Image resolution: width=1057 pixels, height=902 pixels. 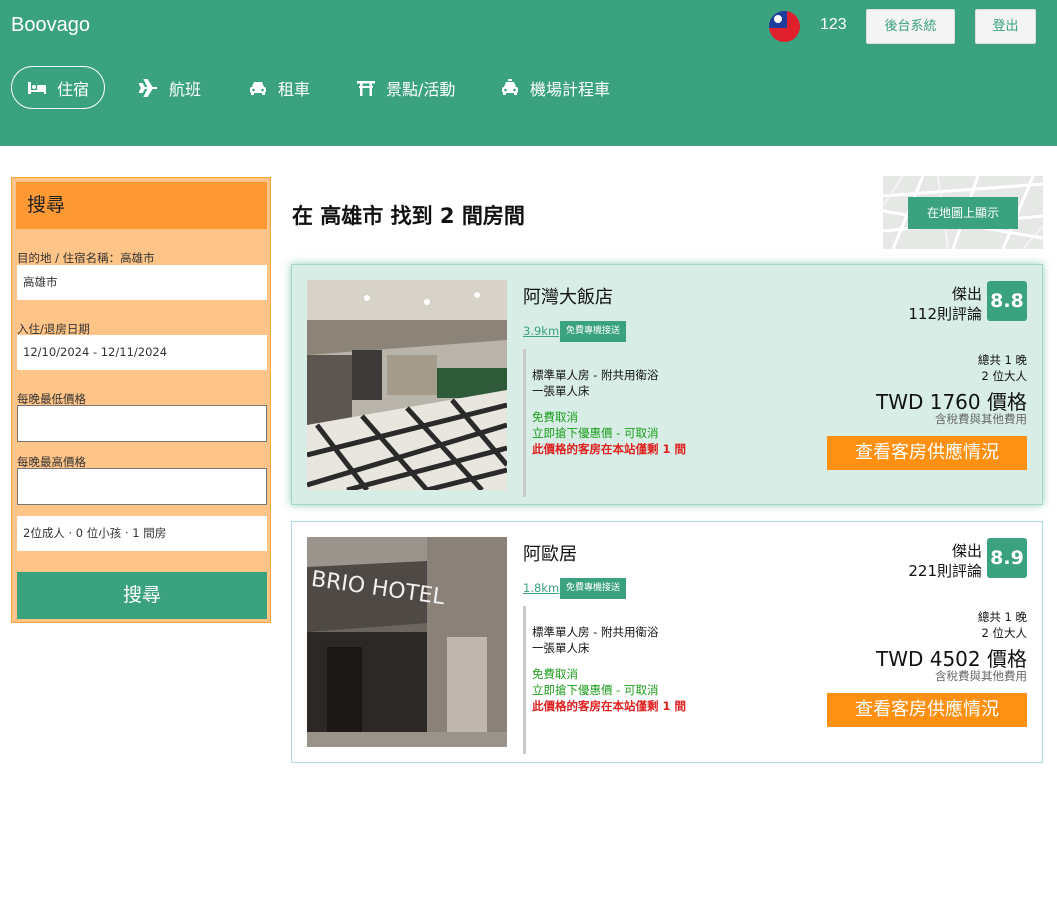 I want to click on tab-attractions: 景點/活動, so click(x=405, y=87).